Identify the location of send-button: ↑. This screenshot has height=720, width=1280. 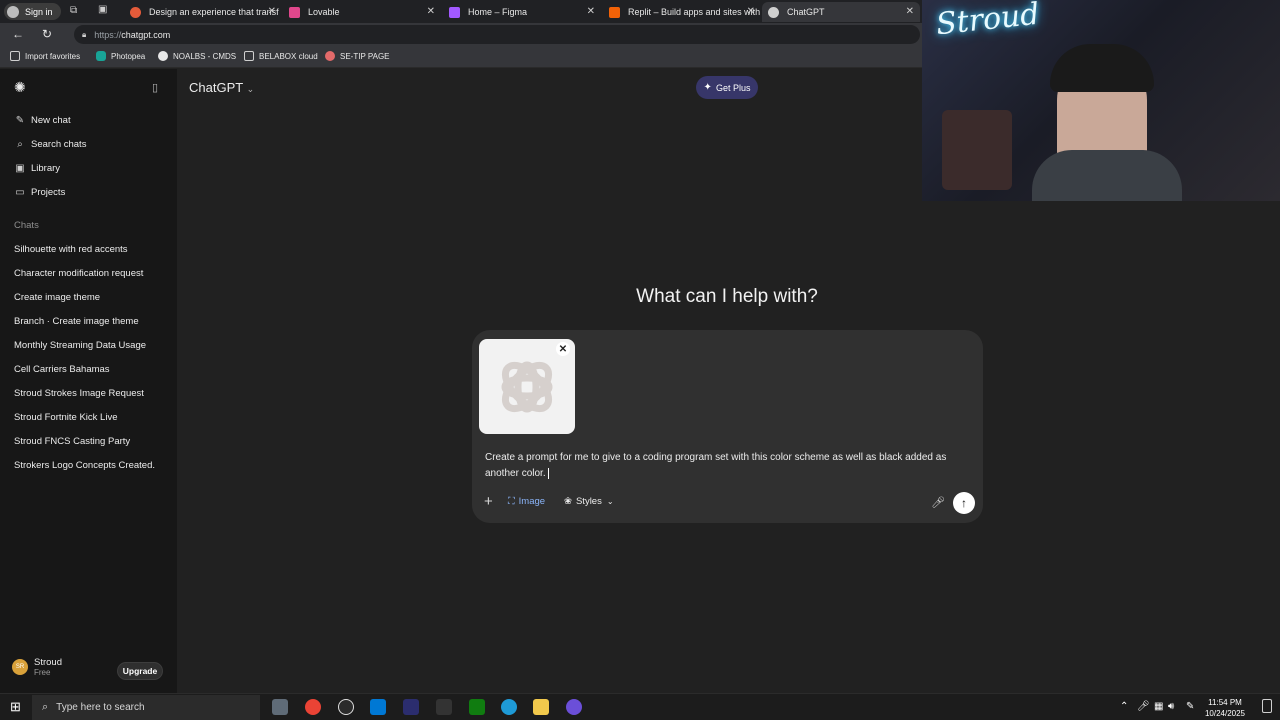
(964, 503).